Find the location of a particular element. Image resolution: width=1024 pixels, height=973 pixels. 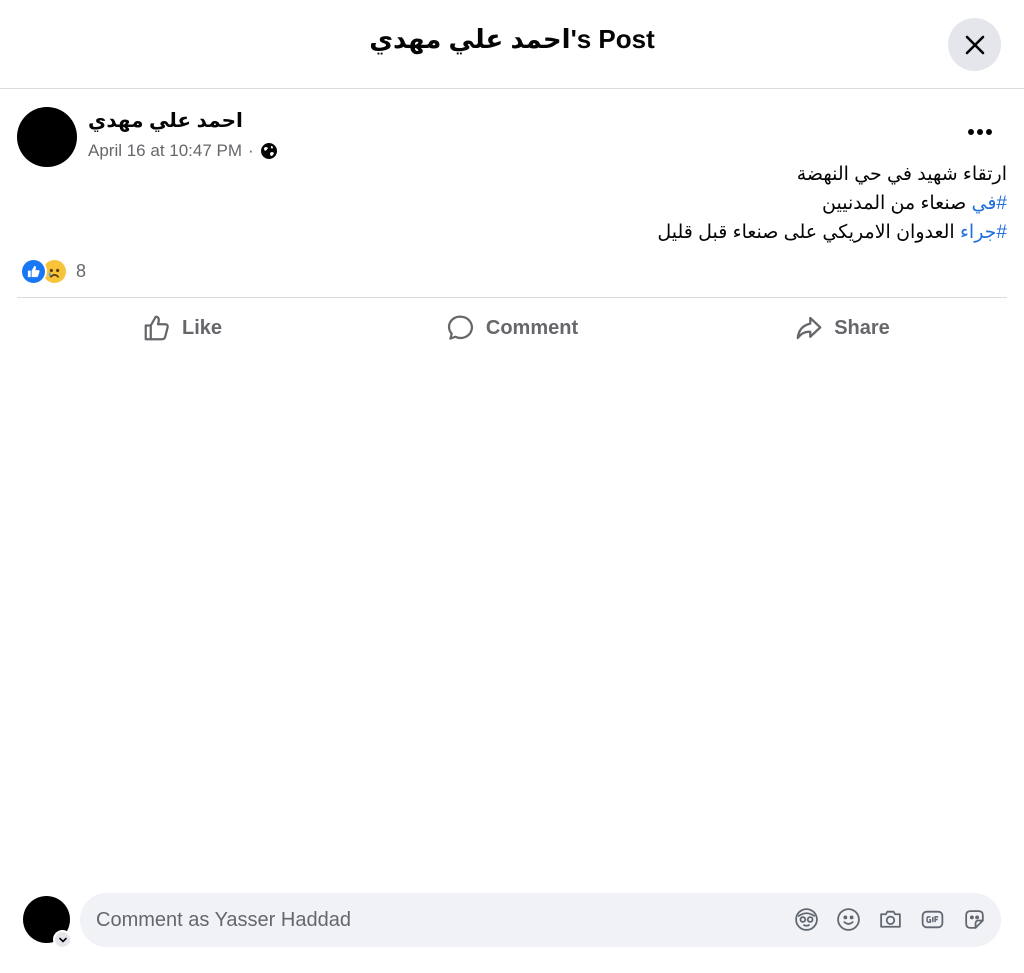

avatar-sticker-icon is located at coordinates (806, 919).